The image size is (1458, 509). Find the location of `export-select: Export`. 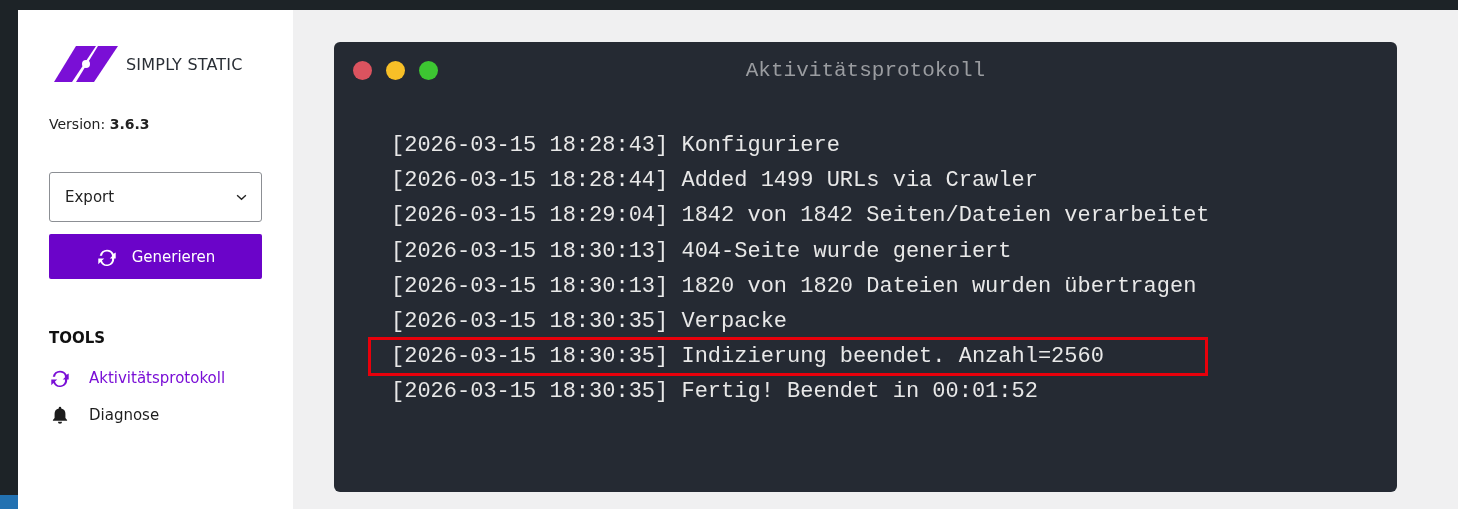

export-select: Export is located at coordinates (155, 197).